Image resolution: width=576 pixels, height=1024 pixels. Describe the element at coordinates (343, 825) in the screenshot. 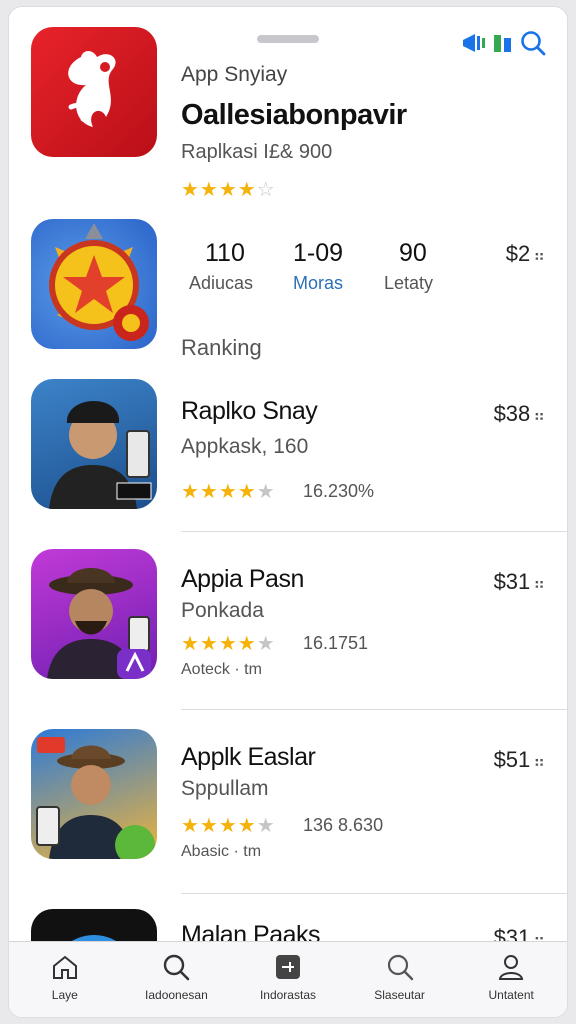

I see `app-count-3: 136 8.630` at that location.